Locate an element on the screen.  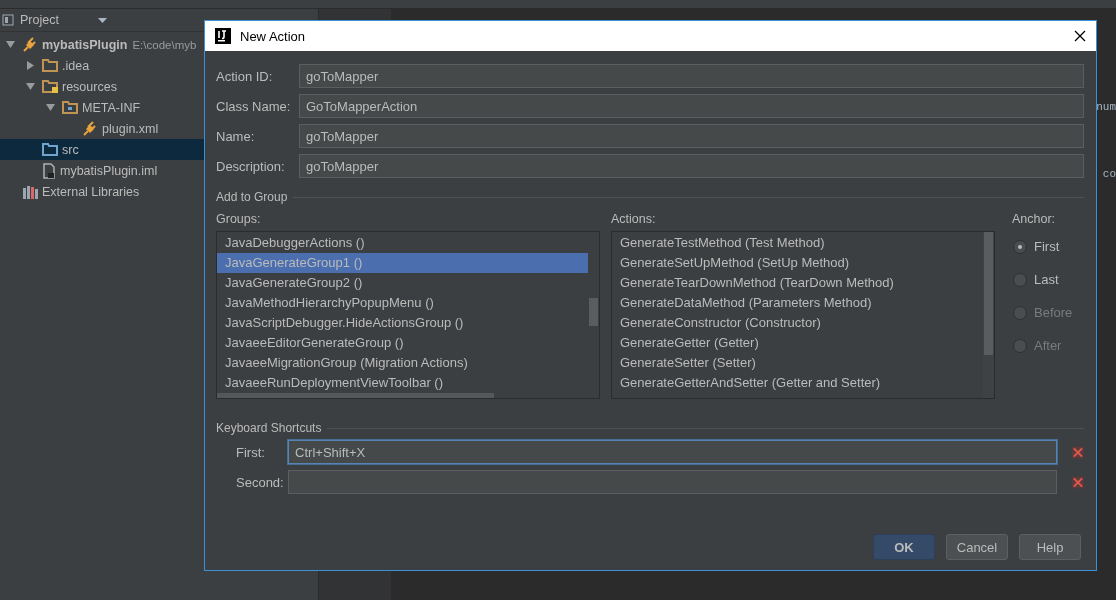
dialog-button: OK is located at coordinates (904, 547).